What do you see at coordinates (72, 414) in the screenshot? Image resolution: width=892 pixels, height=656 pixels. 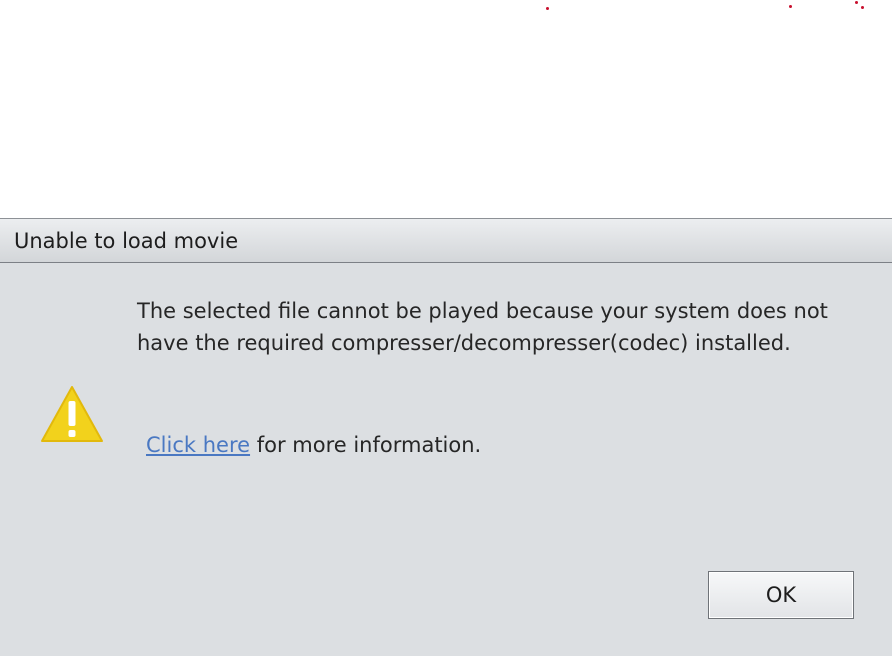 I see `warning-icon` at bounding box center [72, 414].